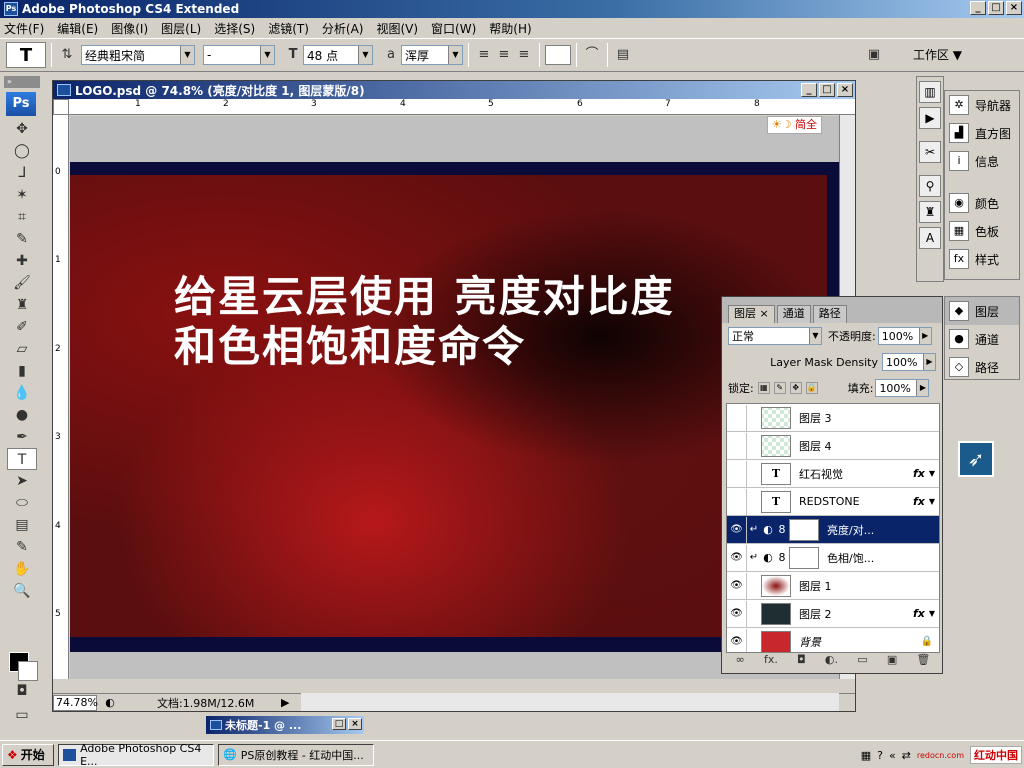 The height and width of the screenshot is (768, 1024). What do you see at coordinates (833, 502) in the screenshot?
I see `layer-row: T REDSTONE fx ▼` at bounding box center [833, 502].